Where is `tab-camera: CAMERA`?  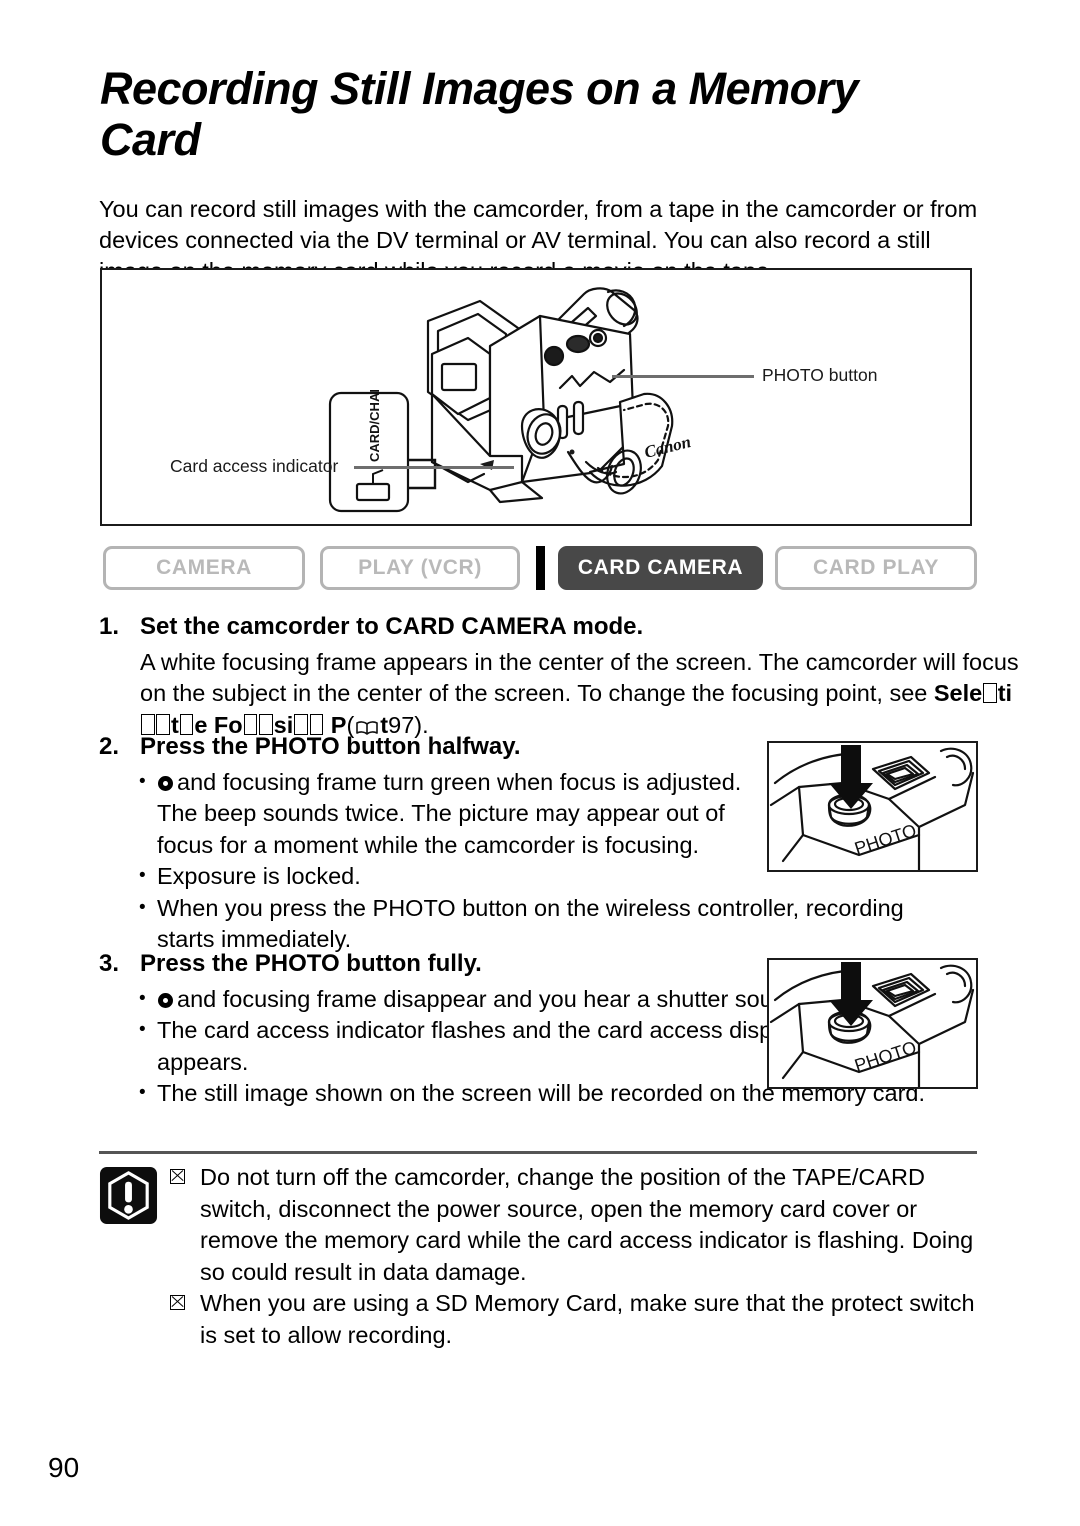 tab-camera: CAMERA is located at coordinates (204, 568).